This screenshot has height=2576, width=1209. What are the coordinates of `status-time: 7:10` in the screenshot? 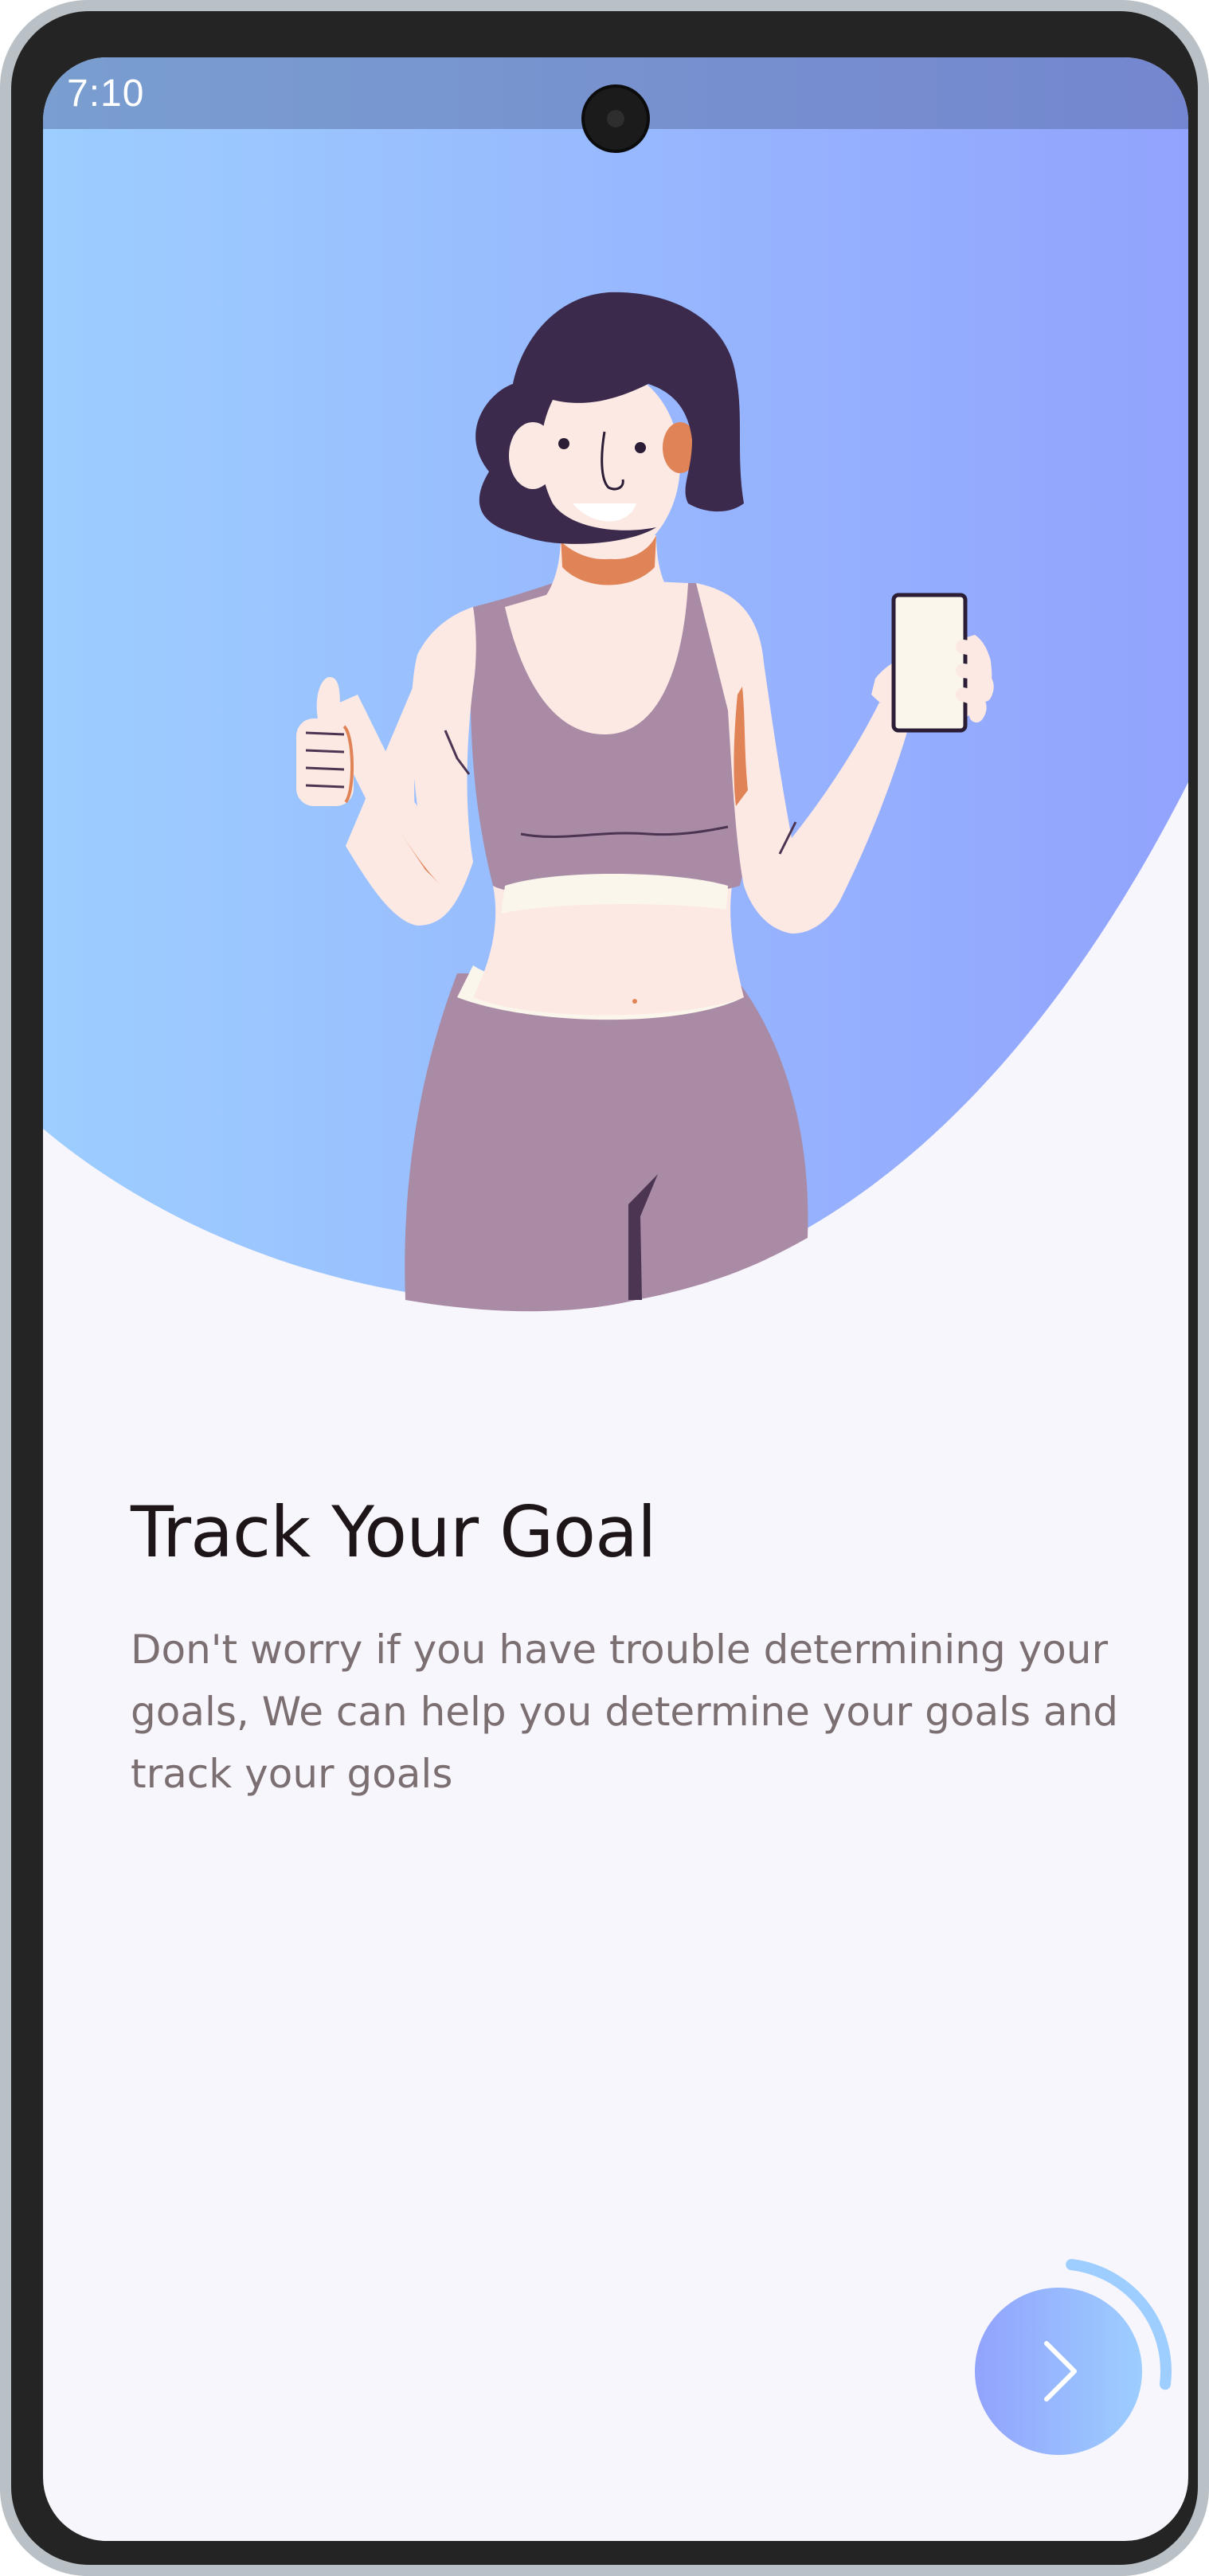 It's located at (106, 93).